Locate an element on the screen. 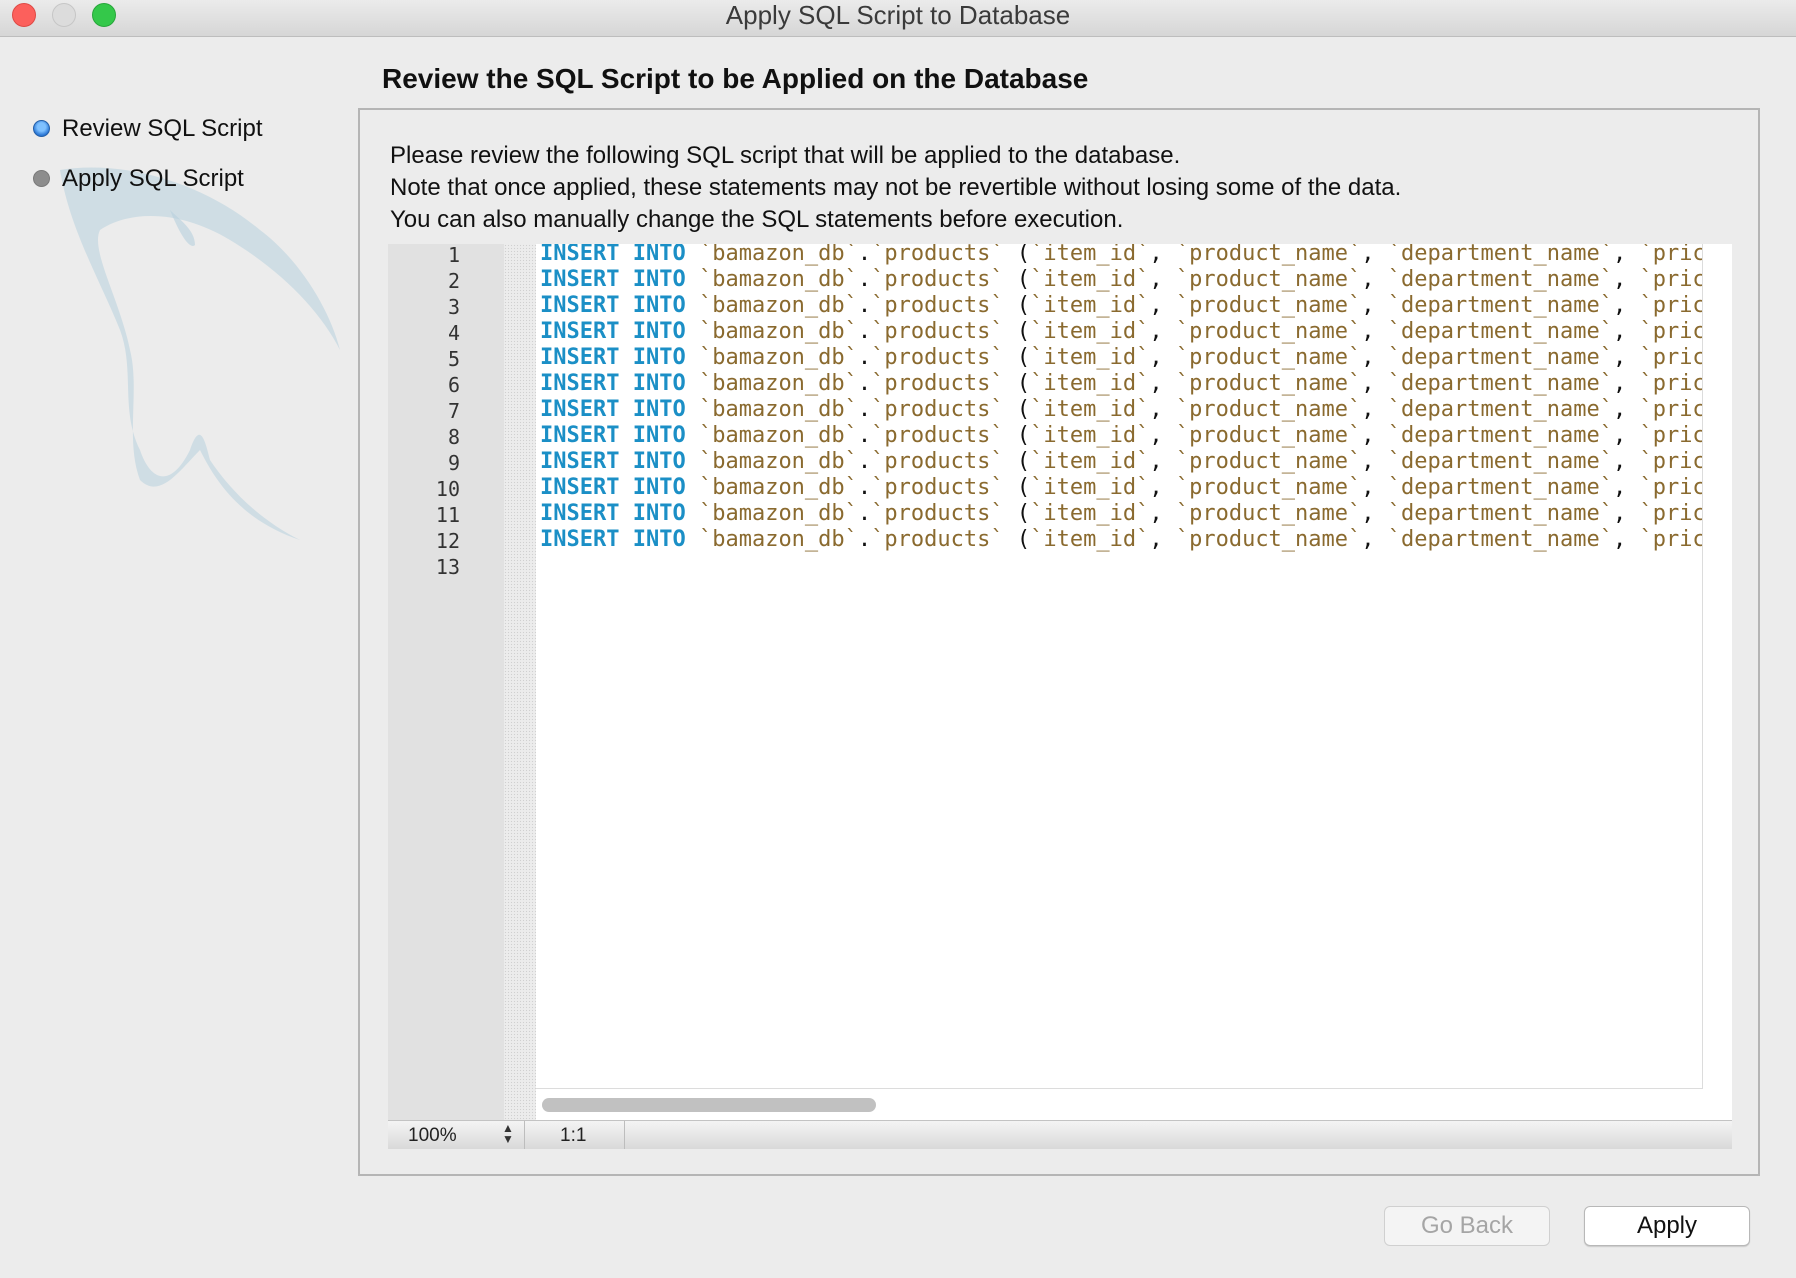 Image resolution: width=1796 pixels, height=1278 pixels. cursor-position: 1:1 is located at coordinates (574, 1135).